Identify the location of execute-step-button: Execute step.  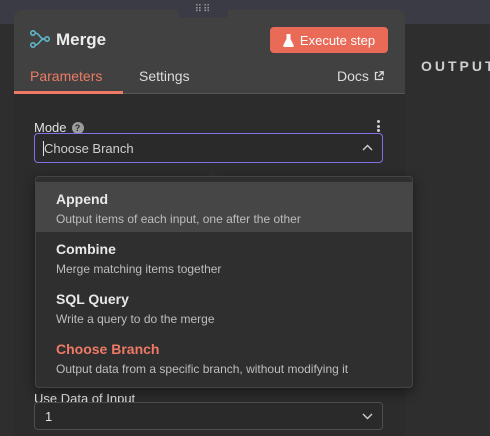
(329, 40).